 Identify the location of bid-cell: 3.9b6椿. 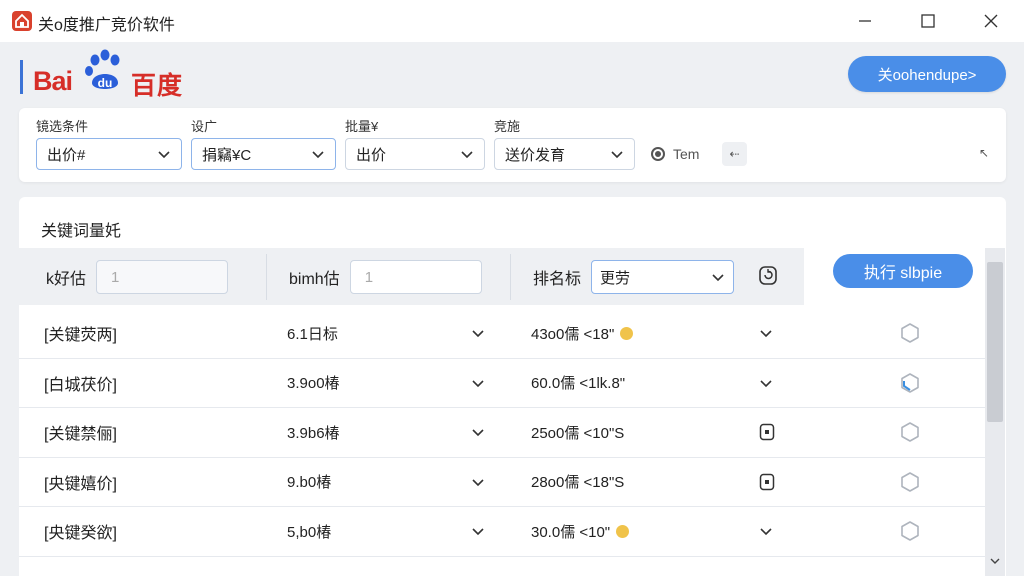
(313, 433).